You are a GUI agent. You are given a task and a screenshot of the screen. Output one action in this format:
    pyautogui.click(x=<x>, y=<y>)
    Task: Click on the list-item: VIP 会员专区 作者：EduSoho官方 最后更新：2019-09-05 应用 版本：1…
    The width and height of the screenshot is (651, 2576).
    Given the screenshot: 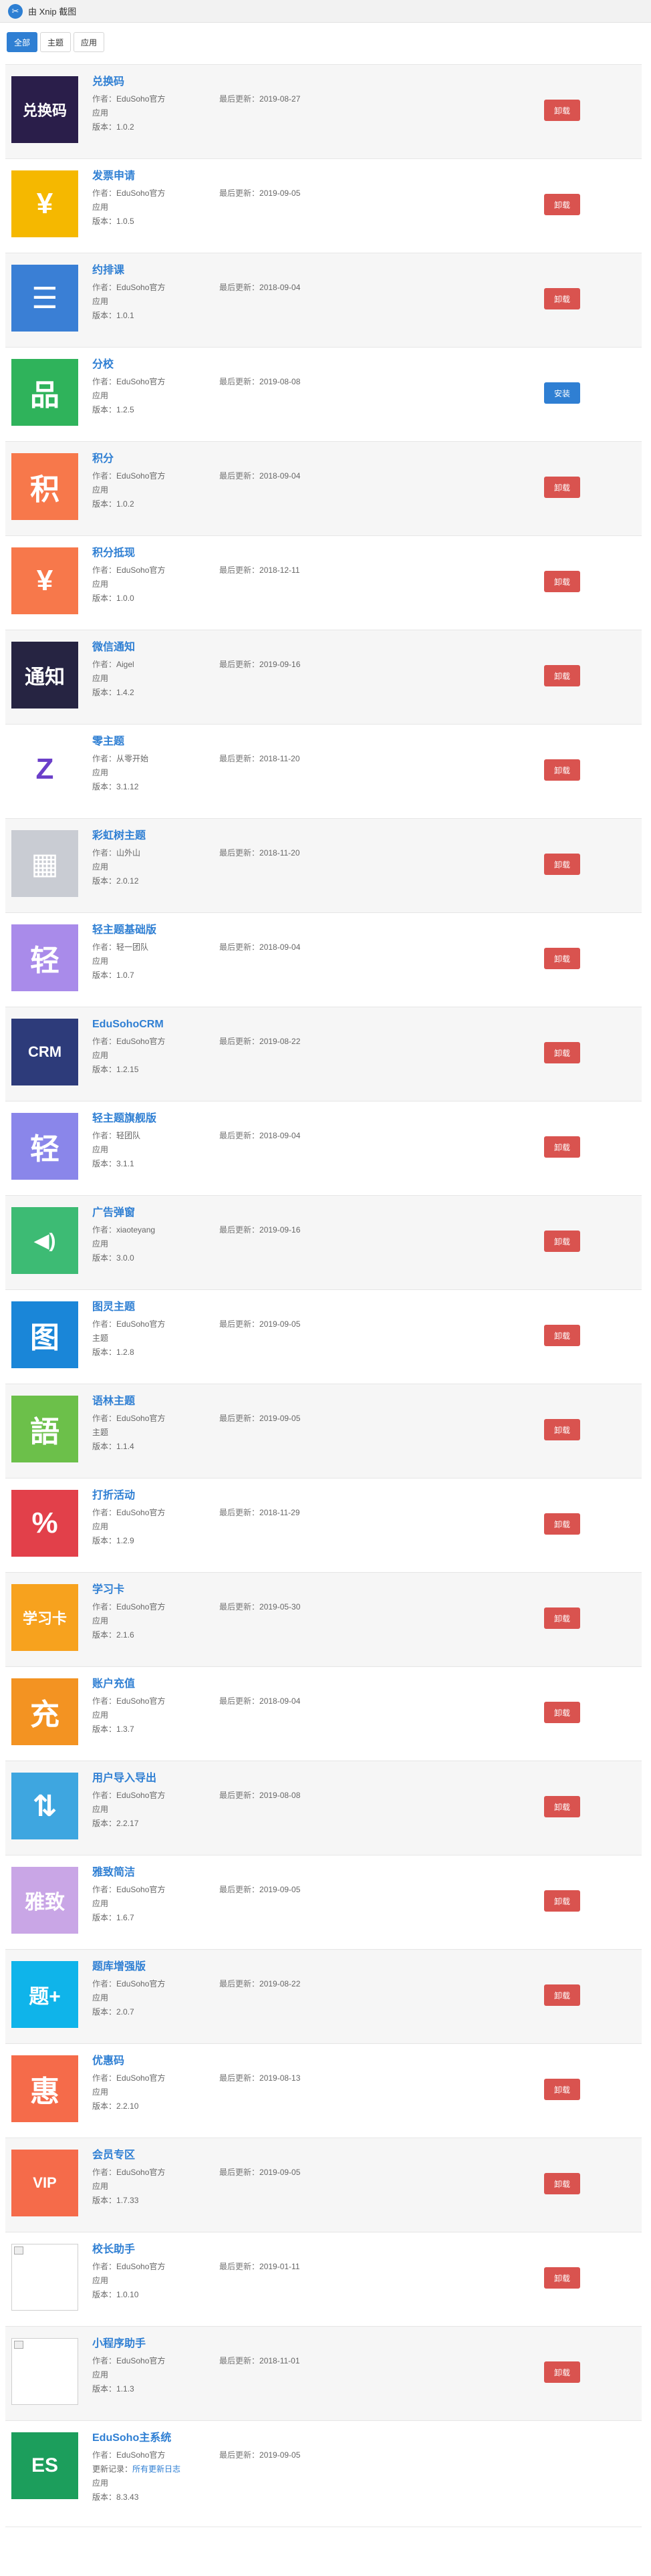 What is the action you would take?
    pyautogui.click(x=324, y=2185)
    